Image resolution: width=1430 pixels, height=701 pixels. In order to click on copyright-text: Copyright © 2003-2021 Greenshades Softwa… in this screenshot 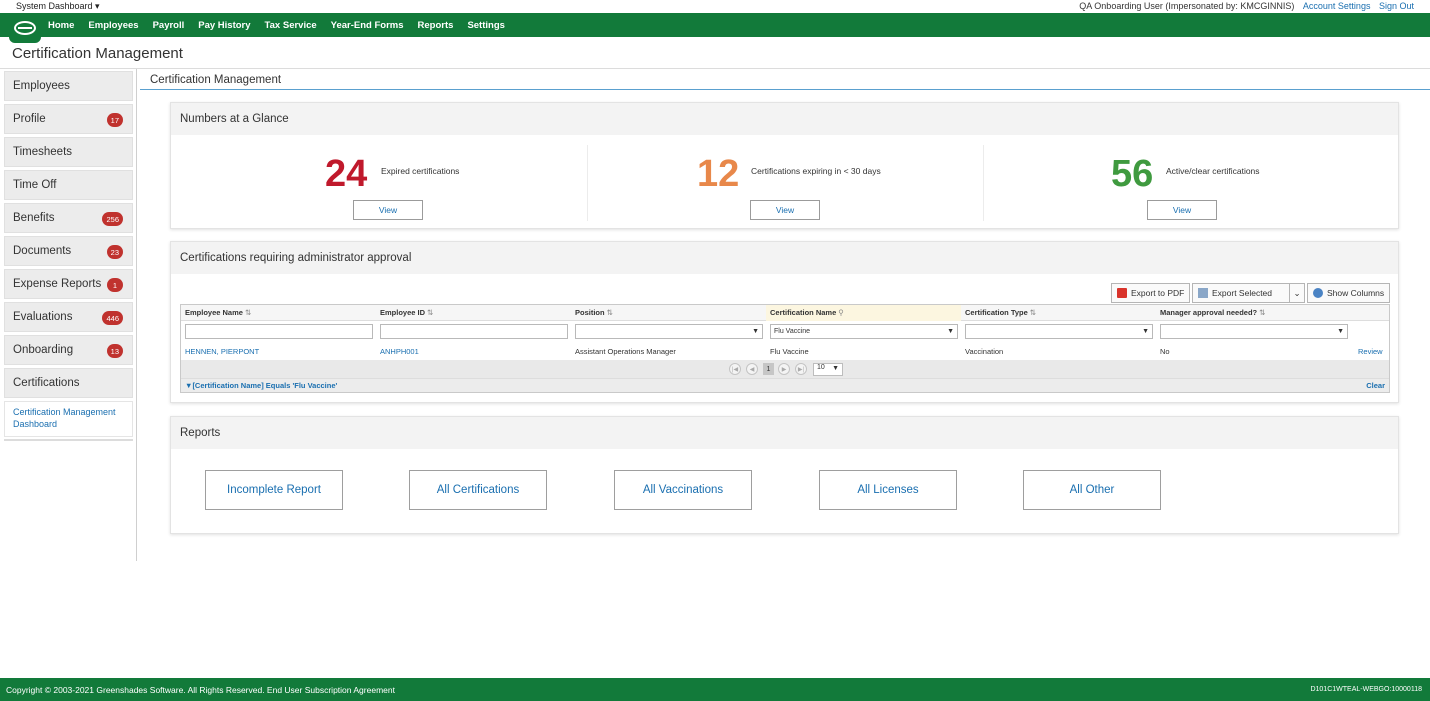, I will do `click(200, 690)`.